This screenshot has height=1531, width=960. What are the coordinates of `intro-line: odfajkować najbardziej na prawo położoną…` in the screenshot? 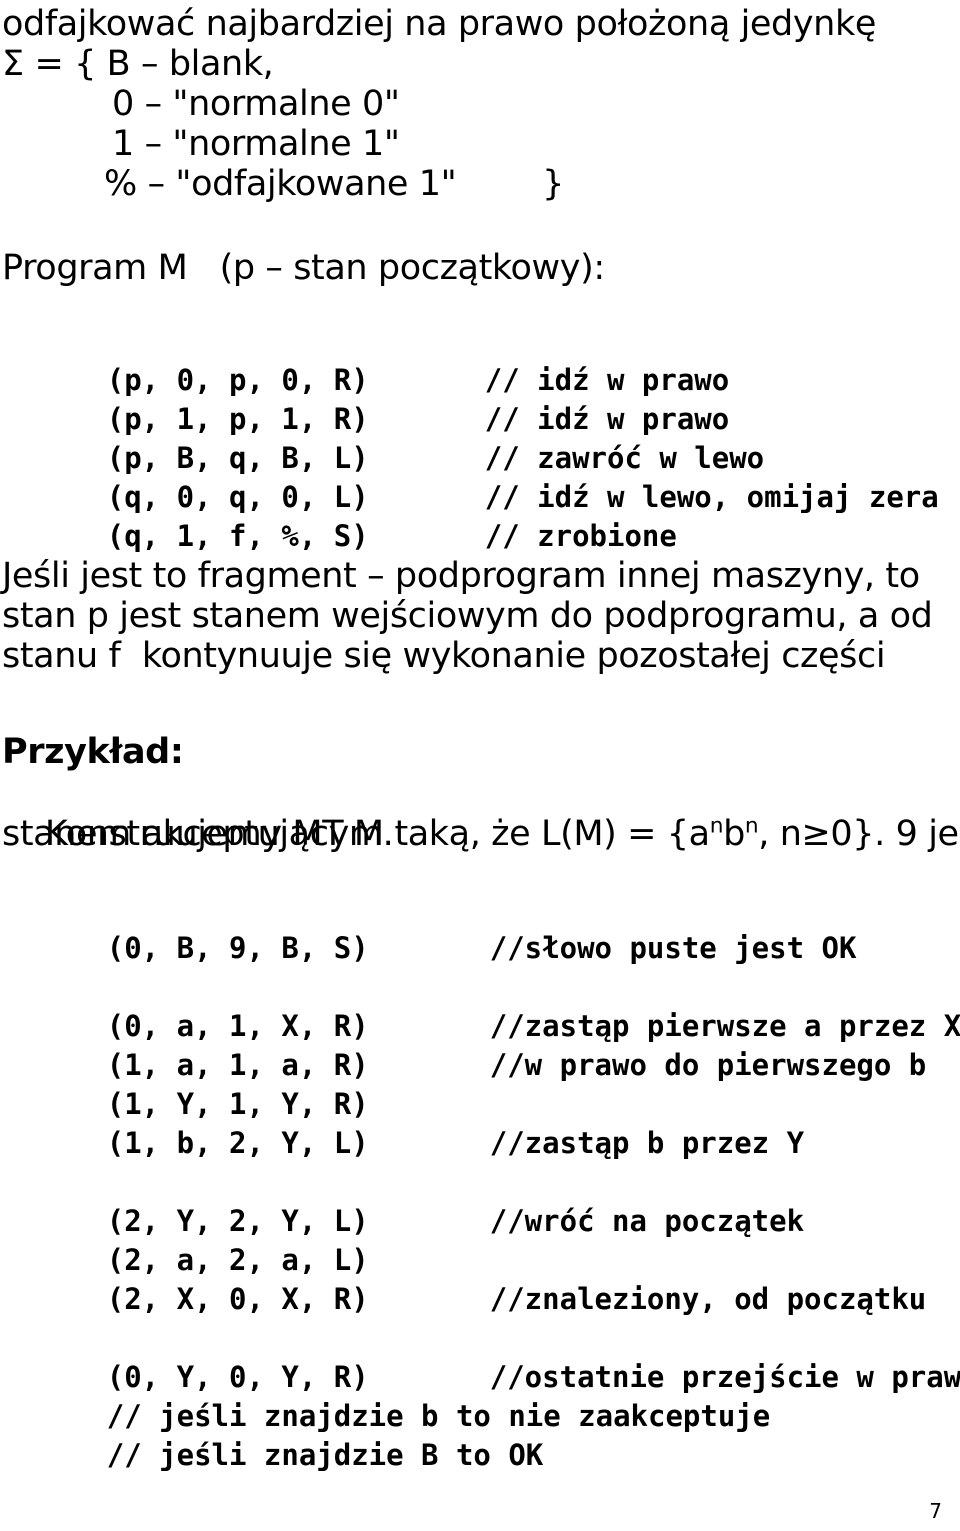 It's located at (439, 24).